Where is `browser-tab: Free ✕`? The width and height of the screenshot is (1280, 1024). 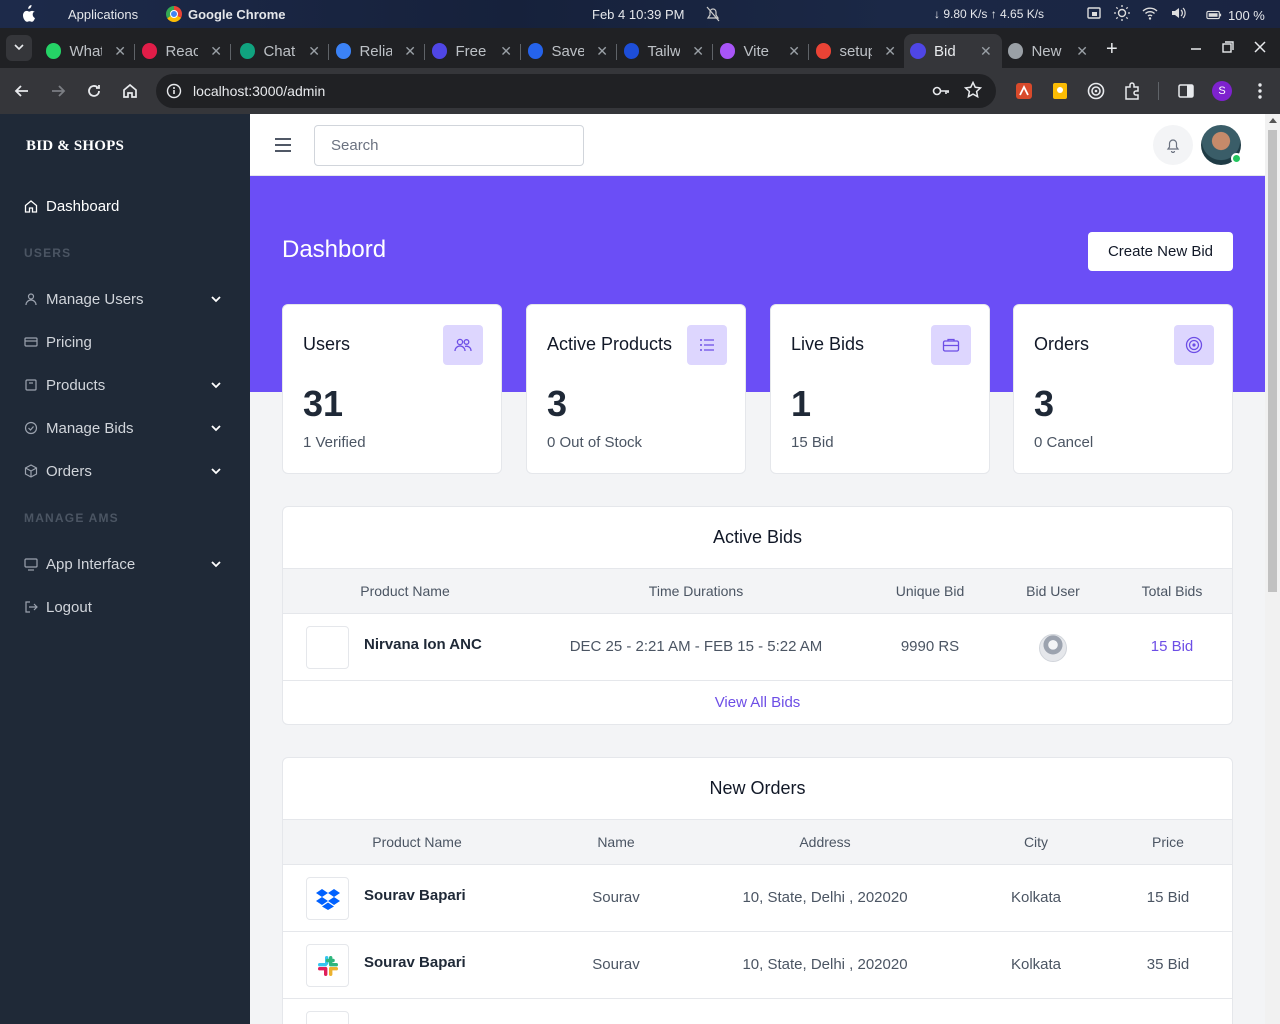
browser-tab: Free ✕ is located at coordinates (472, 51).